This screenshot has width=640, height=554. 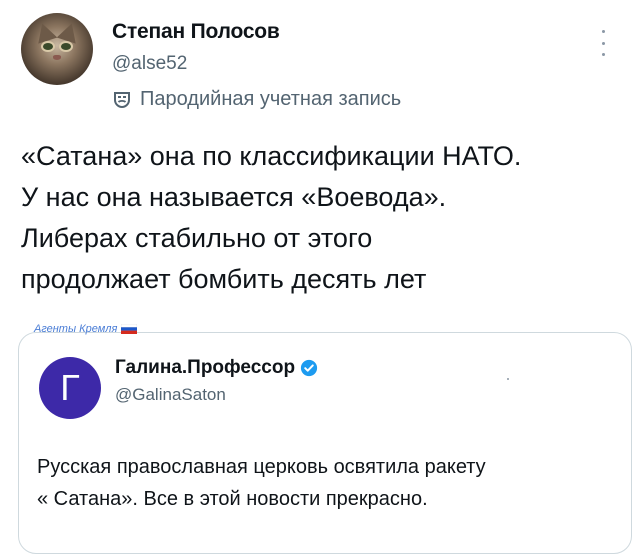 I want to click on community-watermark: Агенты Кремля, so click(x=86, y=329).